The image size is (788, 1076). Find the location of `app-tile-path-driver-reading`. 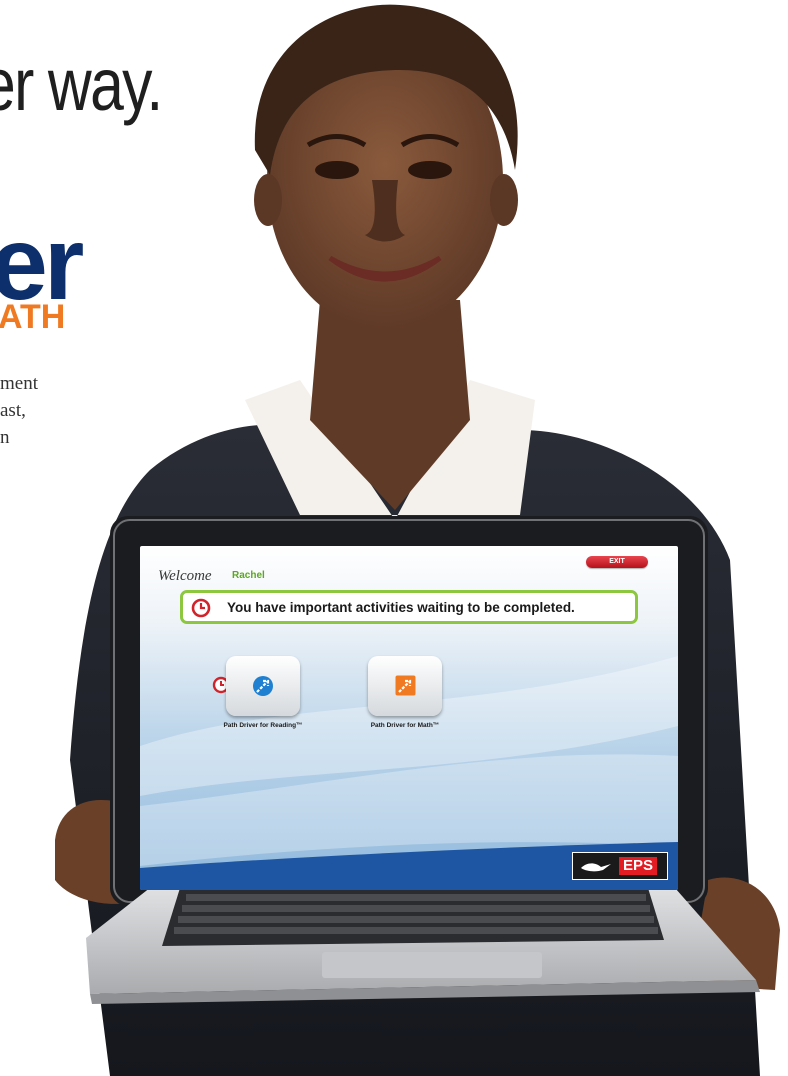

app-tile-path-driver-reading is located at coordinates (263, 686).